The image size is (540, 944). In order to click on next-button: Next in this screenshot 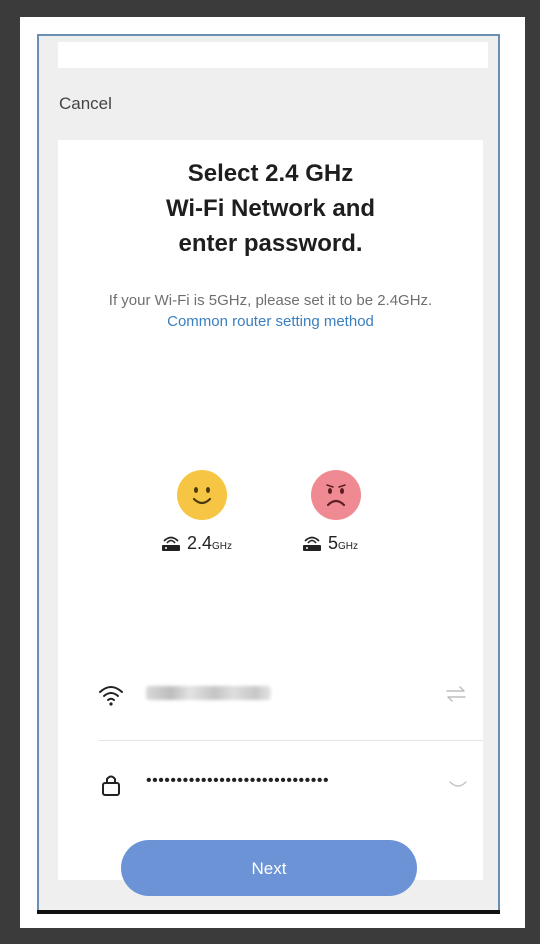, I will do `click(269, 868)`.